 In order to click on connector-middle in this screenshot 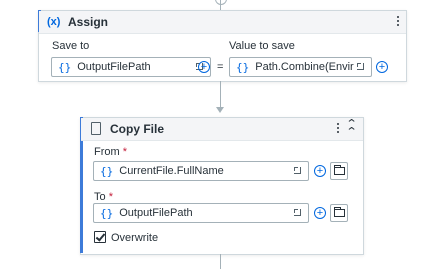, I will do `click(220, 95)`.